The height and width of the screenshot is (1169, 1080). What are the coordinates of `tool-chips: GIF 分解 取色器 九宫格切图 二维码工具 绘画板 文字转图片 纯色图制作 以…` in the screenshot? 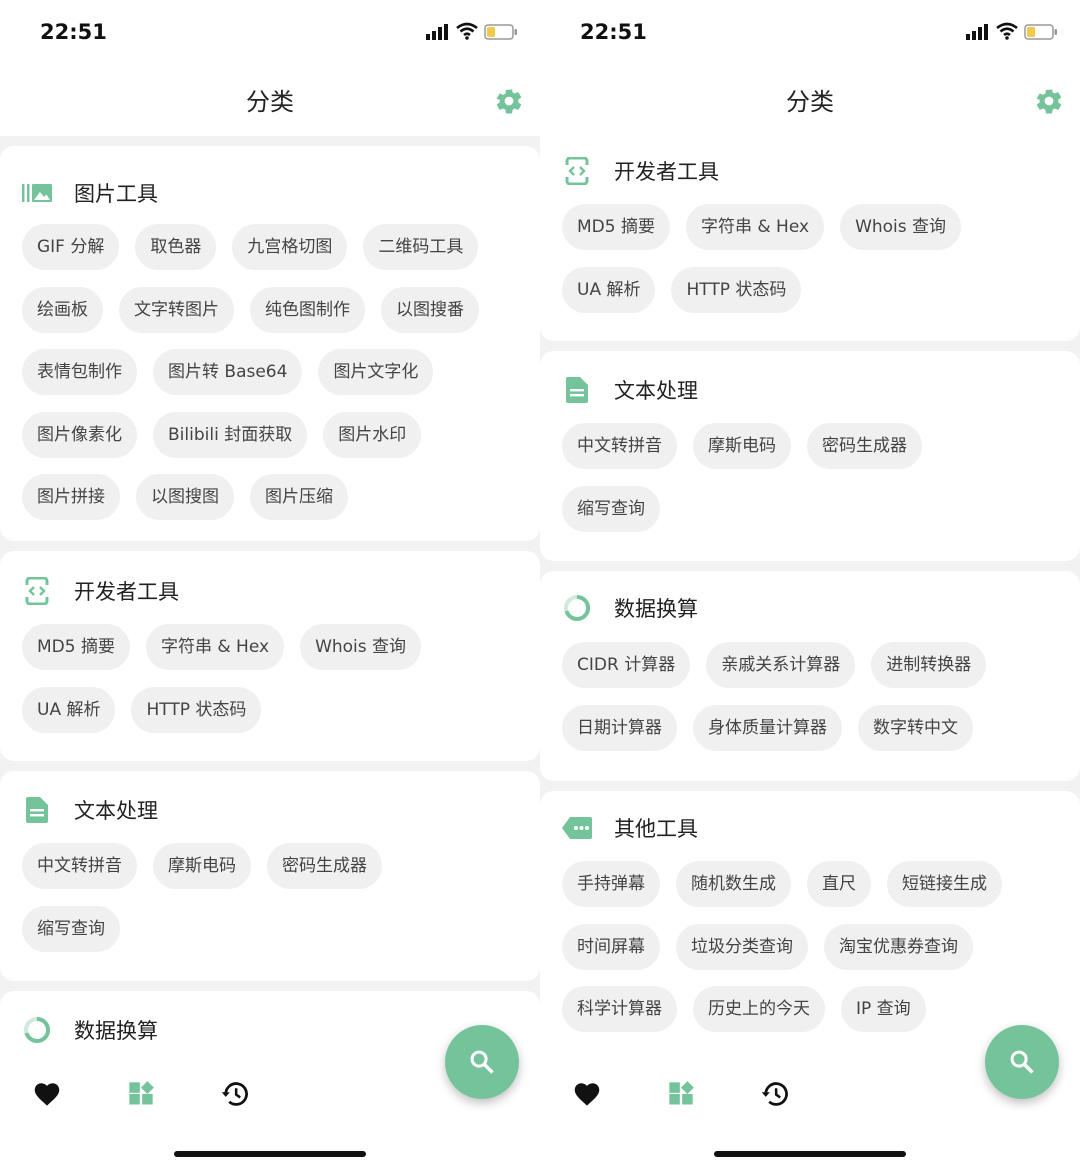 It's located at (270, 380).